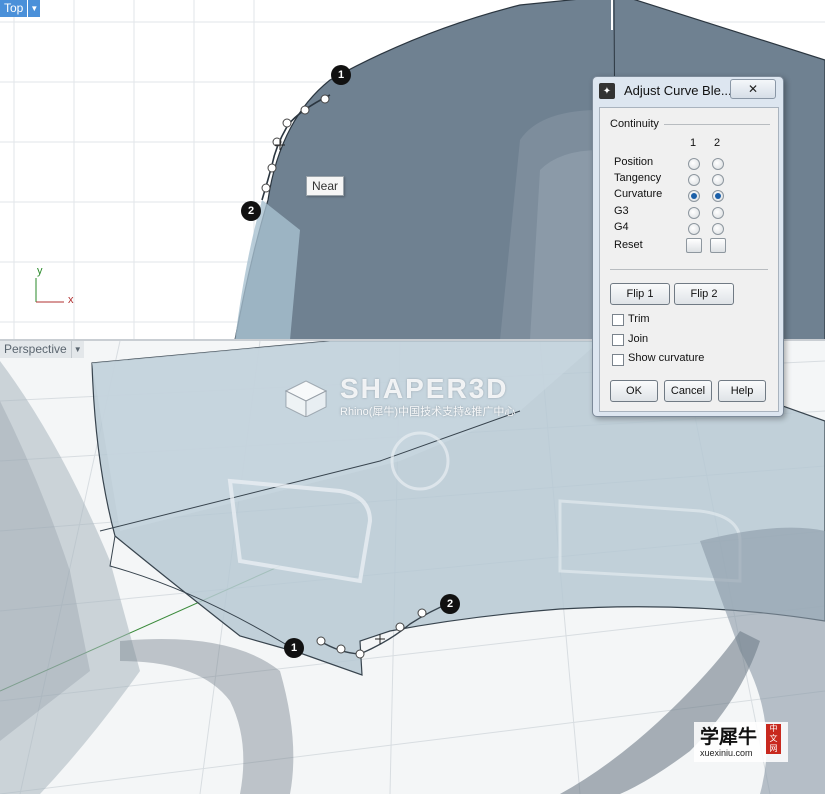 The width and height of the screenshot is (825, 794). What do you see at coordinates (638, 339) in the screenshot?
I see `join-label: Join` at bounding box center [638, 339].